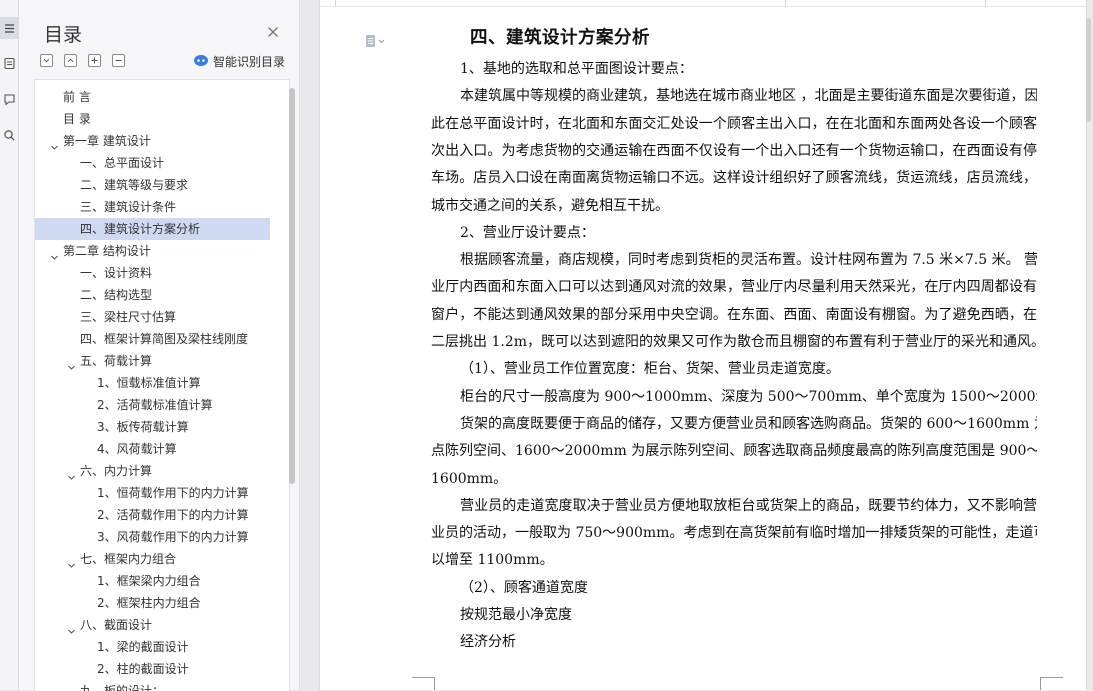 This screenshot has height=691, width=1093. I want to click on toc-item: 1、框架梁内力组合, so click(152, 581).